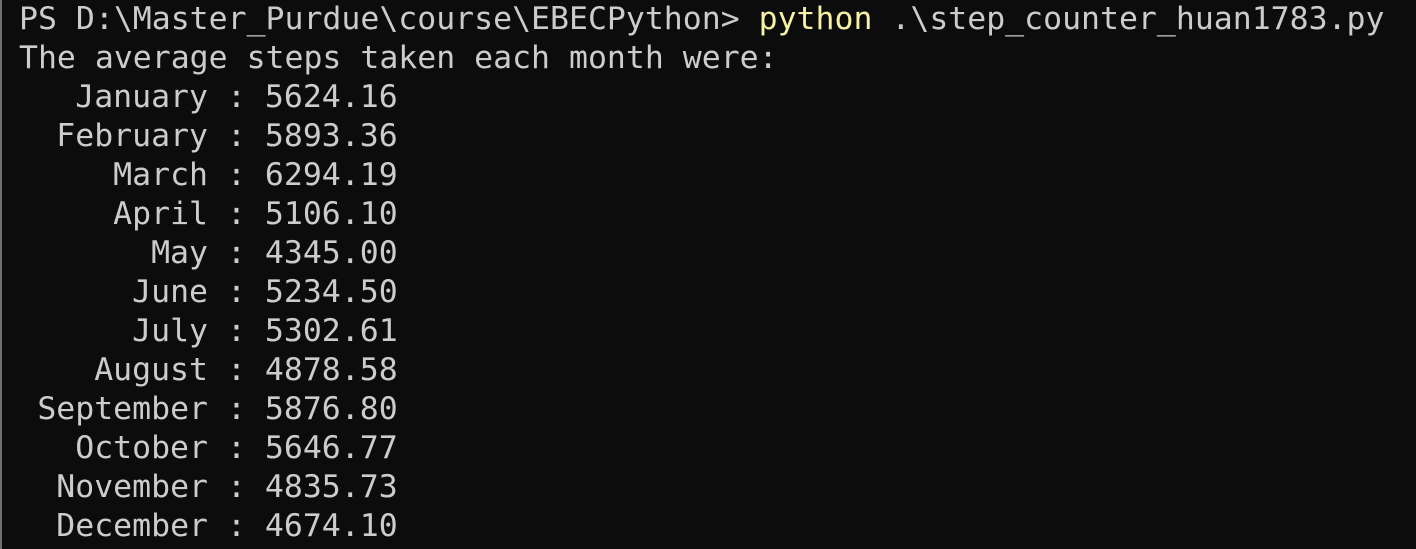  I want to click on step-value: 5106.10, so click(331, 214).